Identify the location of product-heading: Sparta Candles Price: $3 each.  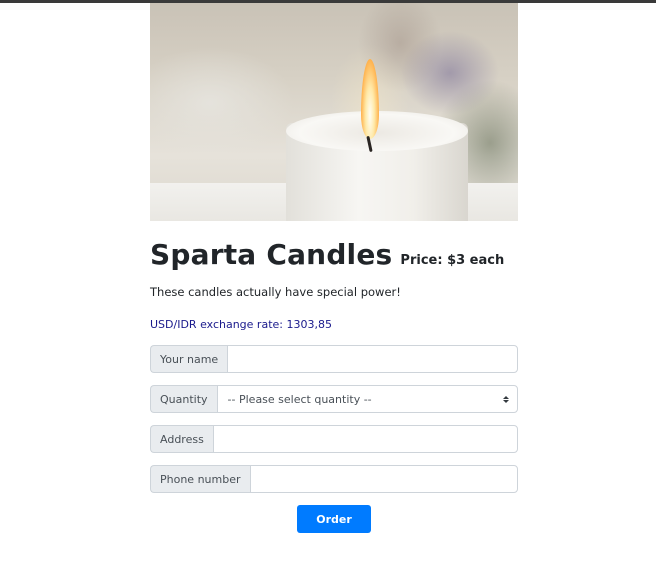
(334, 255).